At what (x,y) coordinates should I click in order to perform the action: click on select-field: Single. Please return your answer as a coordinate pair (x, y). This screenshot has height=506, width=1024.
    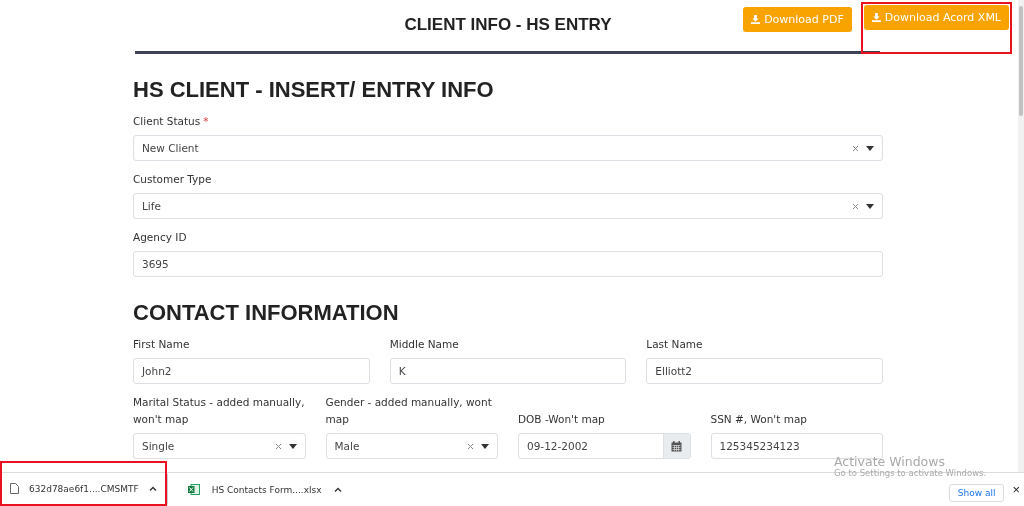
    Looking at the image, I should click on (219, 446).